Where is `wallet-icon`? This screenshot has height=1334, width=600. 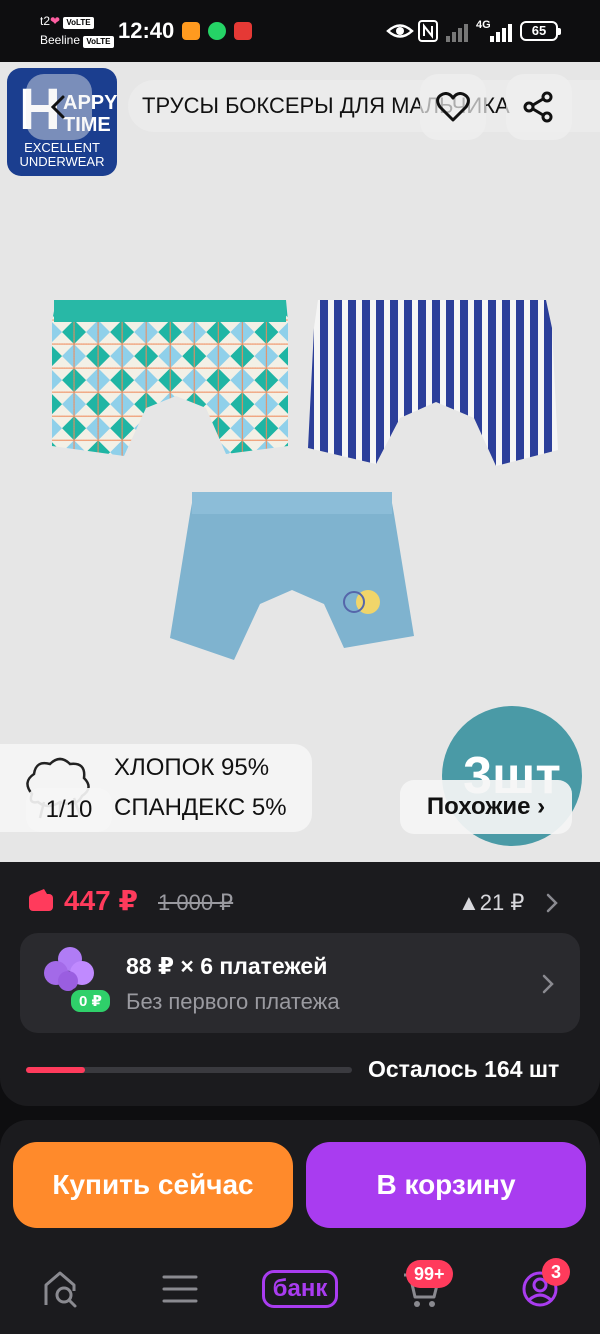 wallet-icon is located at coordinates (41, 900).